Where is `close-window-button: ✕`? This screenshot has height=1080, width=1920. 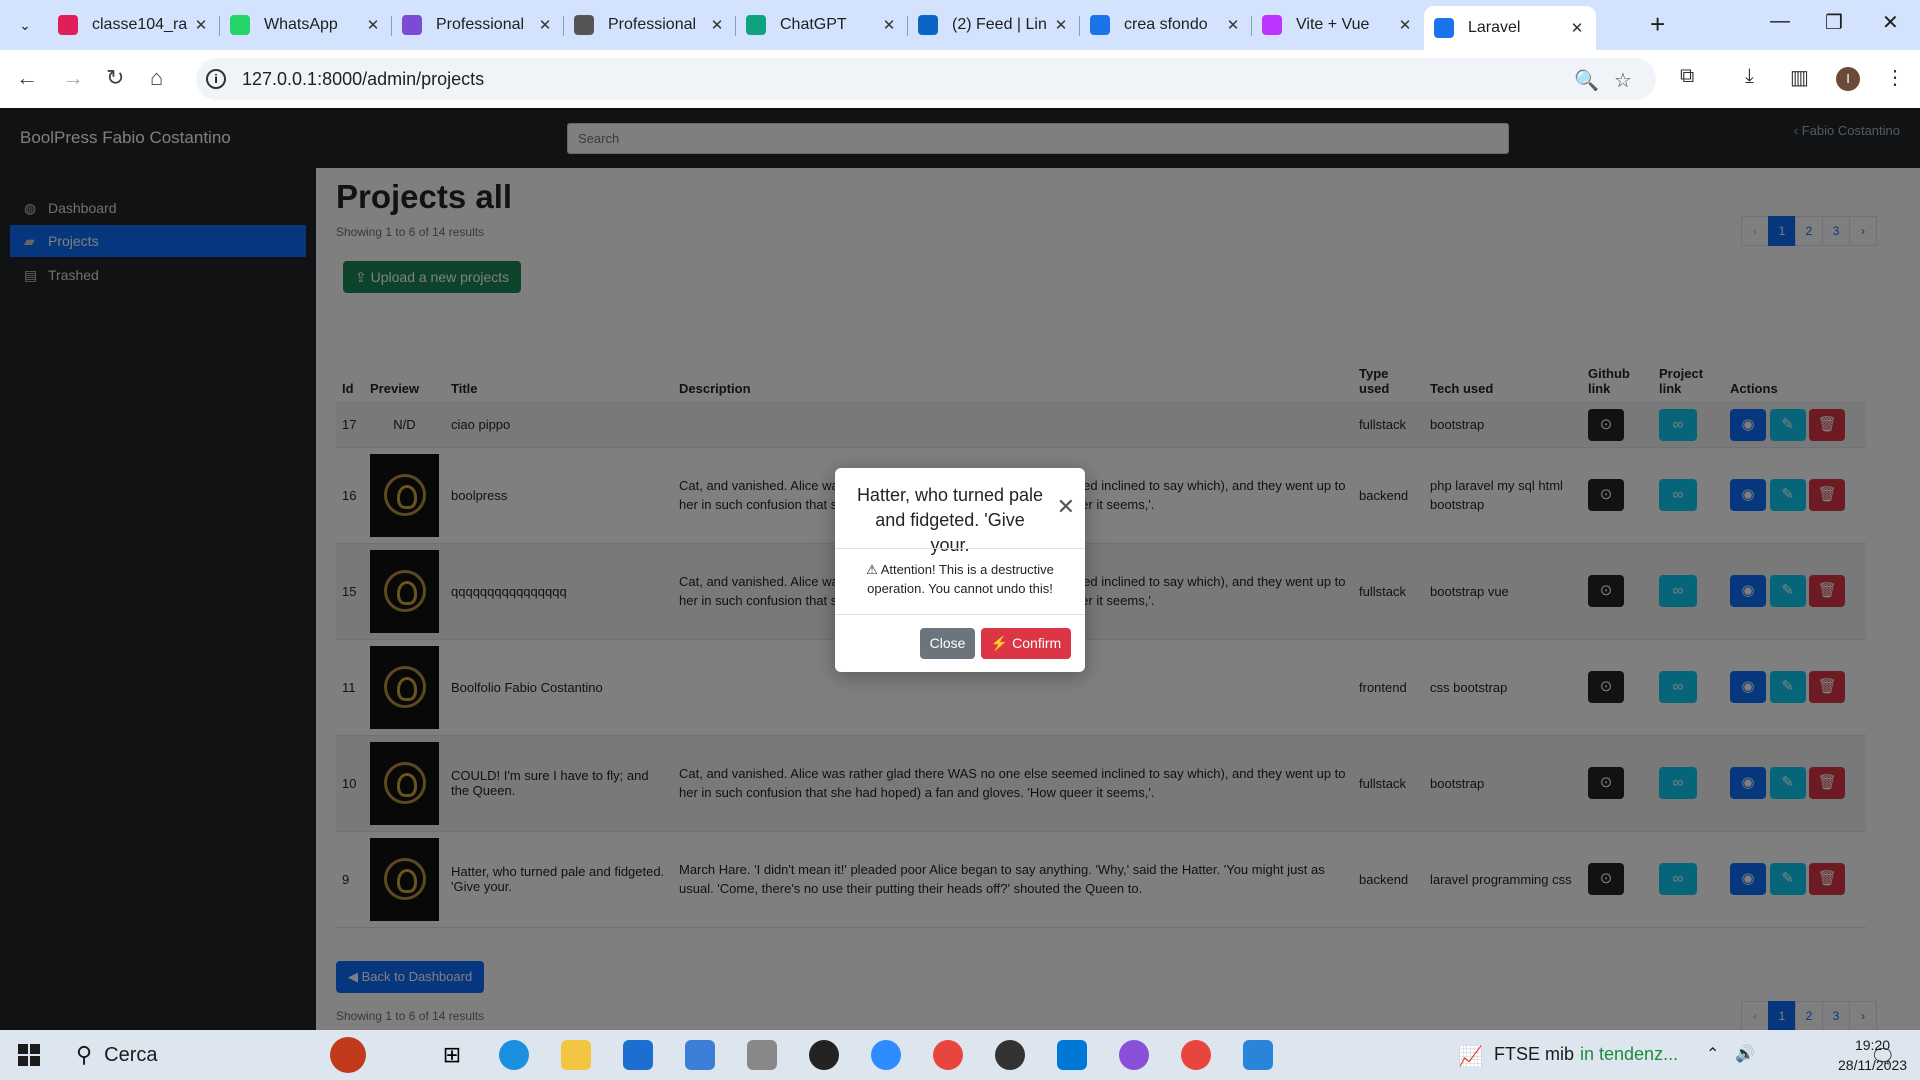
close-window-button: ✕ is located at coordinates (1890, 22).